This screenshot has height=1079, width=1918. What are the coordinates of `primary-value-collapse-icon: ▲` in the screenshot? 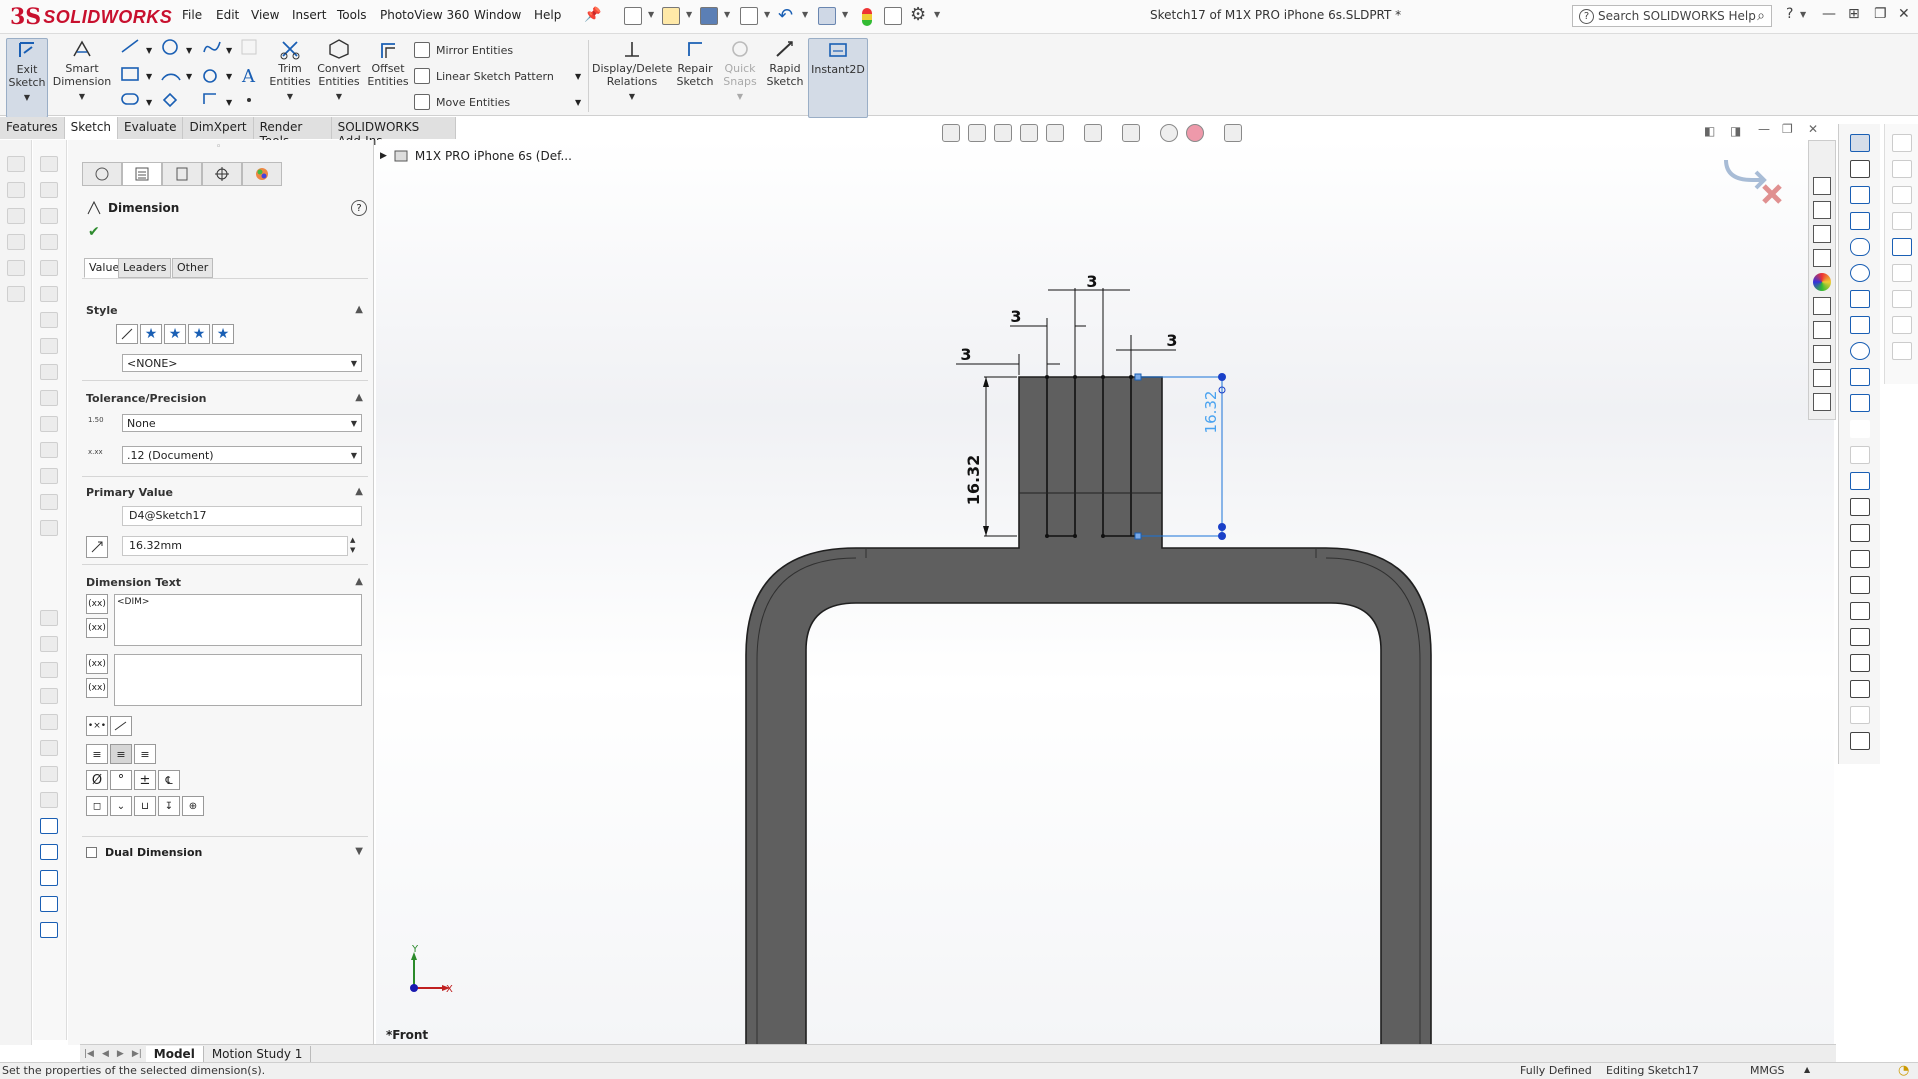 It's located at (359, 491).